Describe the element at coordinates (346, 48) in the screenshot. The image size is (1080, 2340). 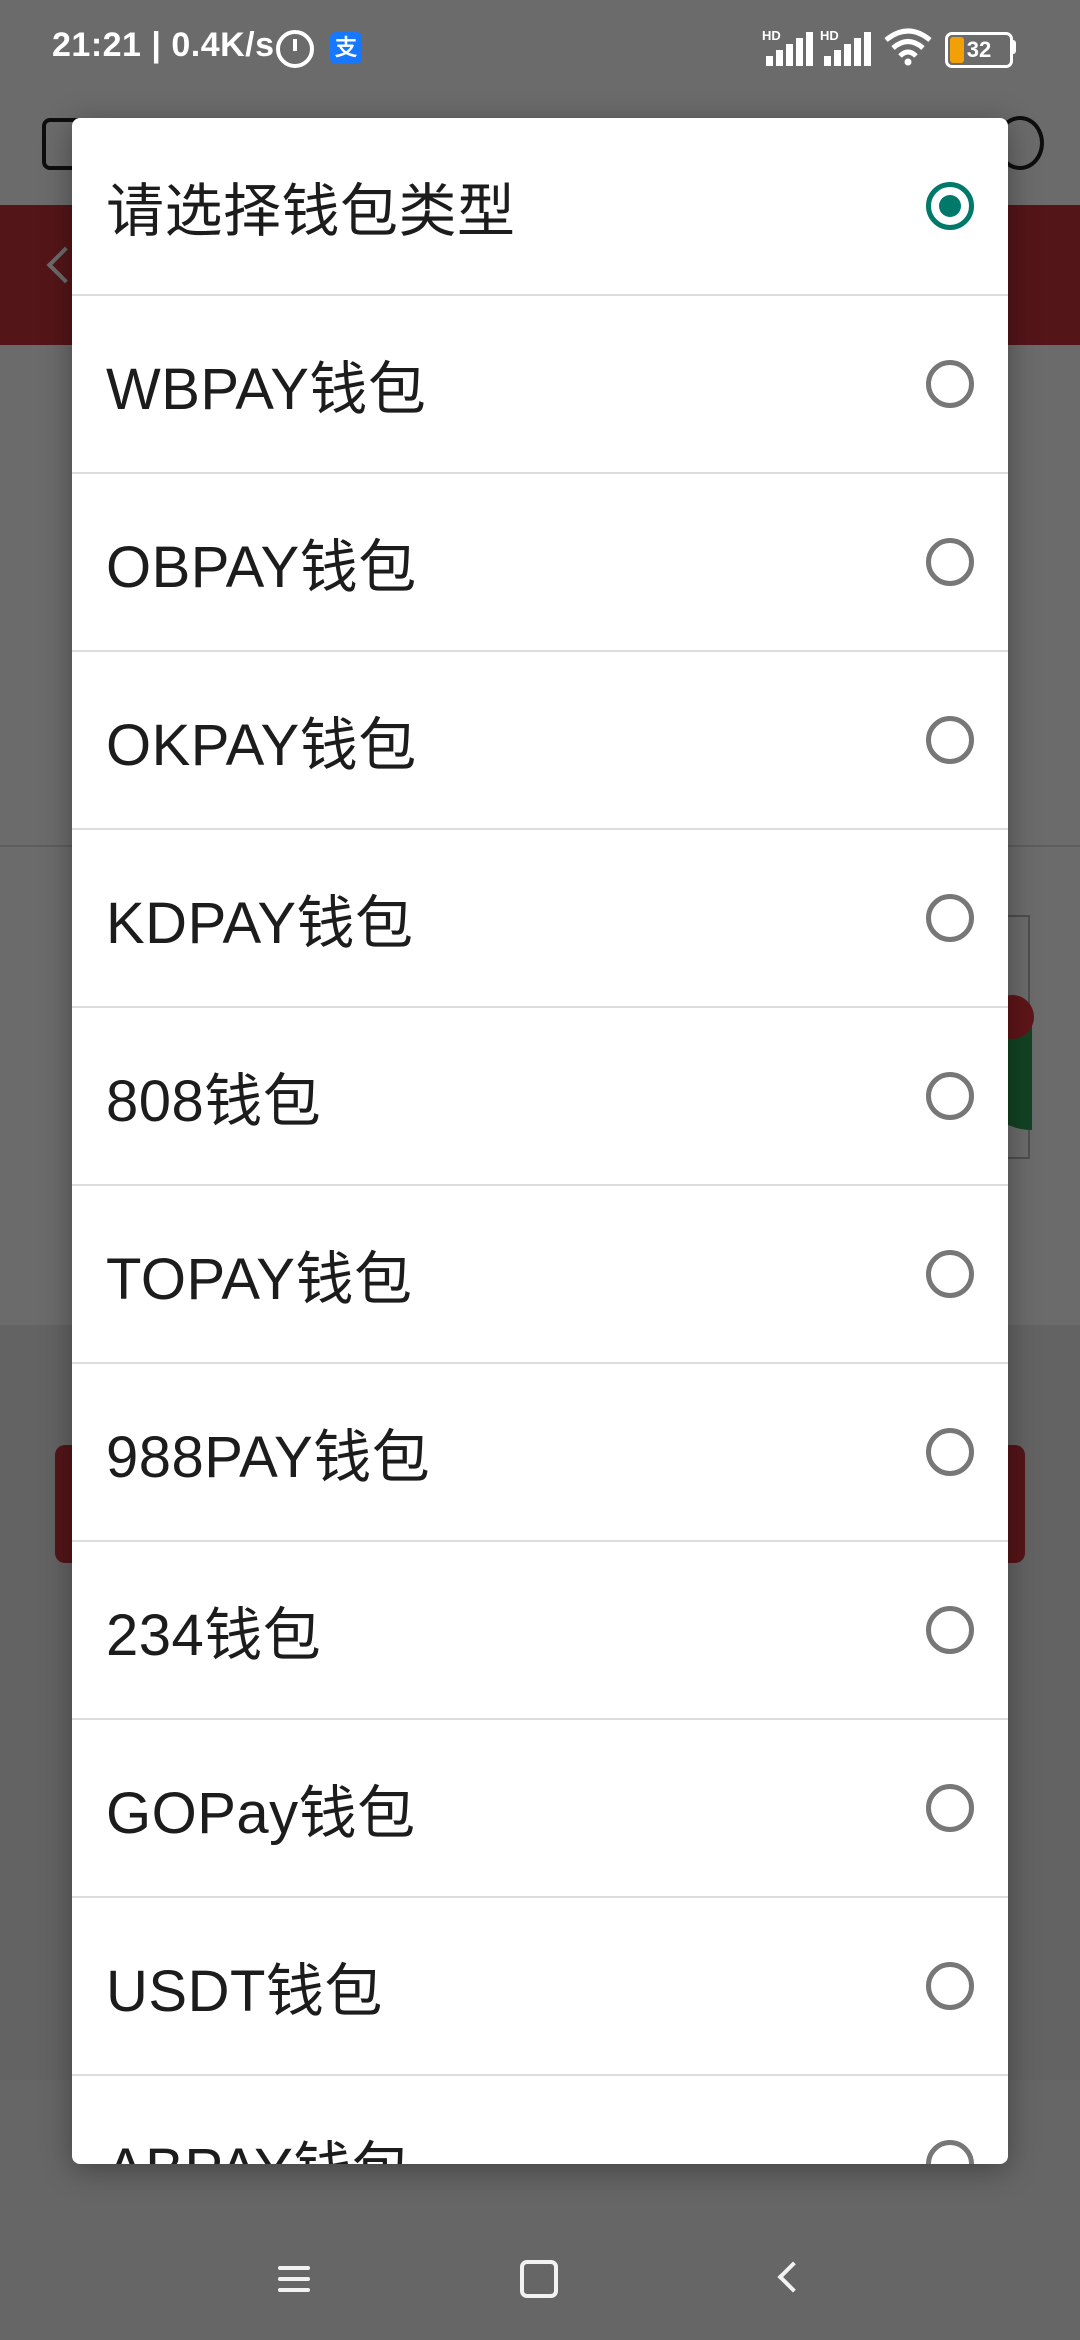
I see `alipay-icon: 支` at that location.